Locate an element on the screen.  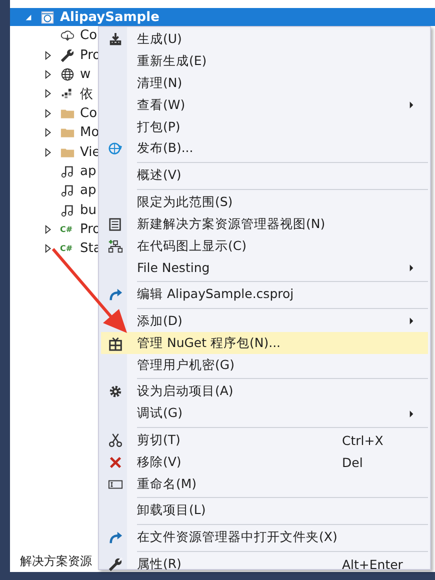
menu-item: 在文件资源管理器中打开文件夹(X) is located at coordinates (264, 537).